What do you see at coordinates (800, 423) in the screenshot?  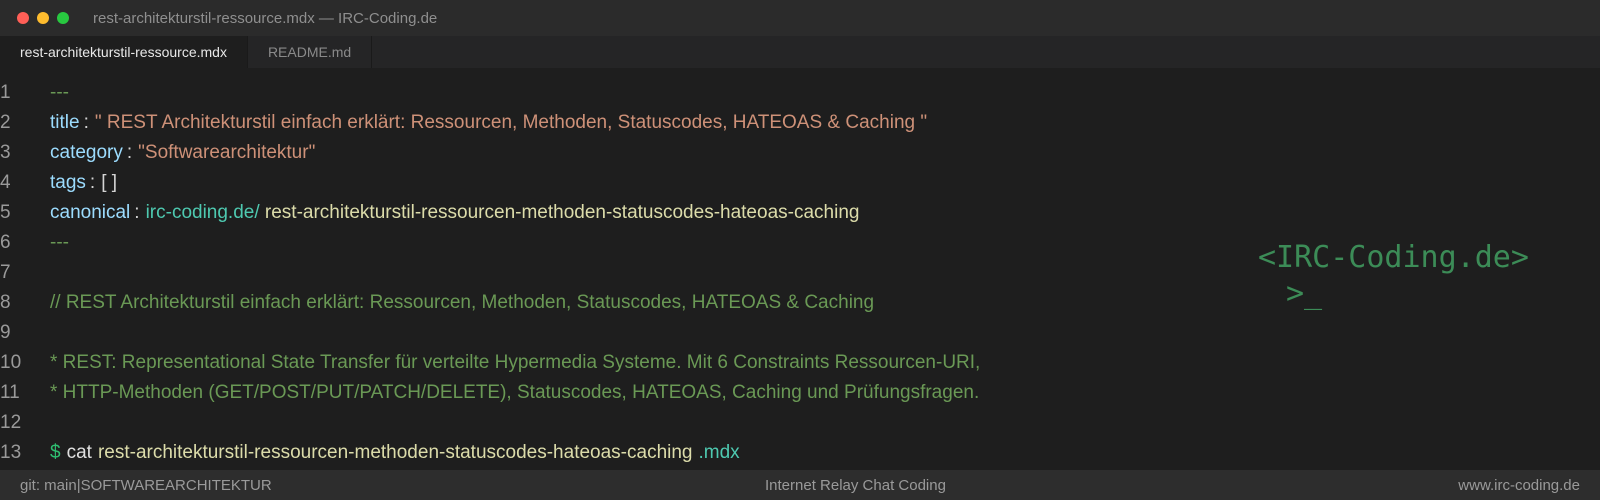 I see `code-line: 12` at bounding box center [800, 423].